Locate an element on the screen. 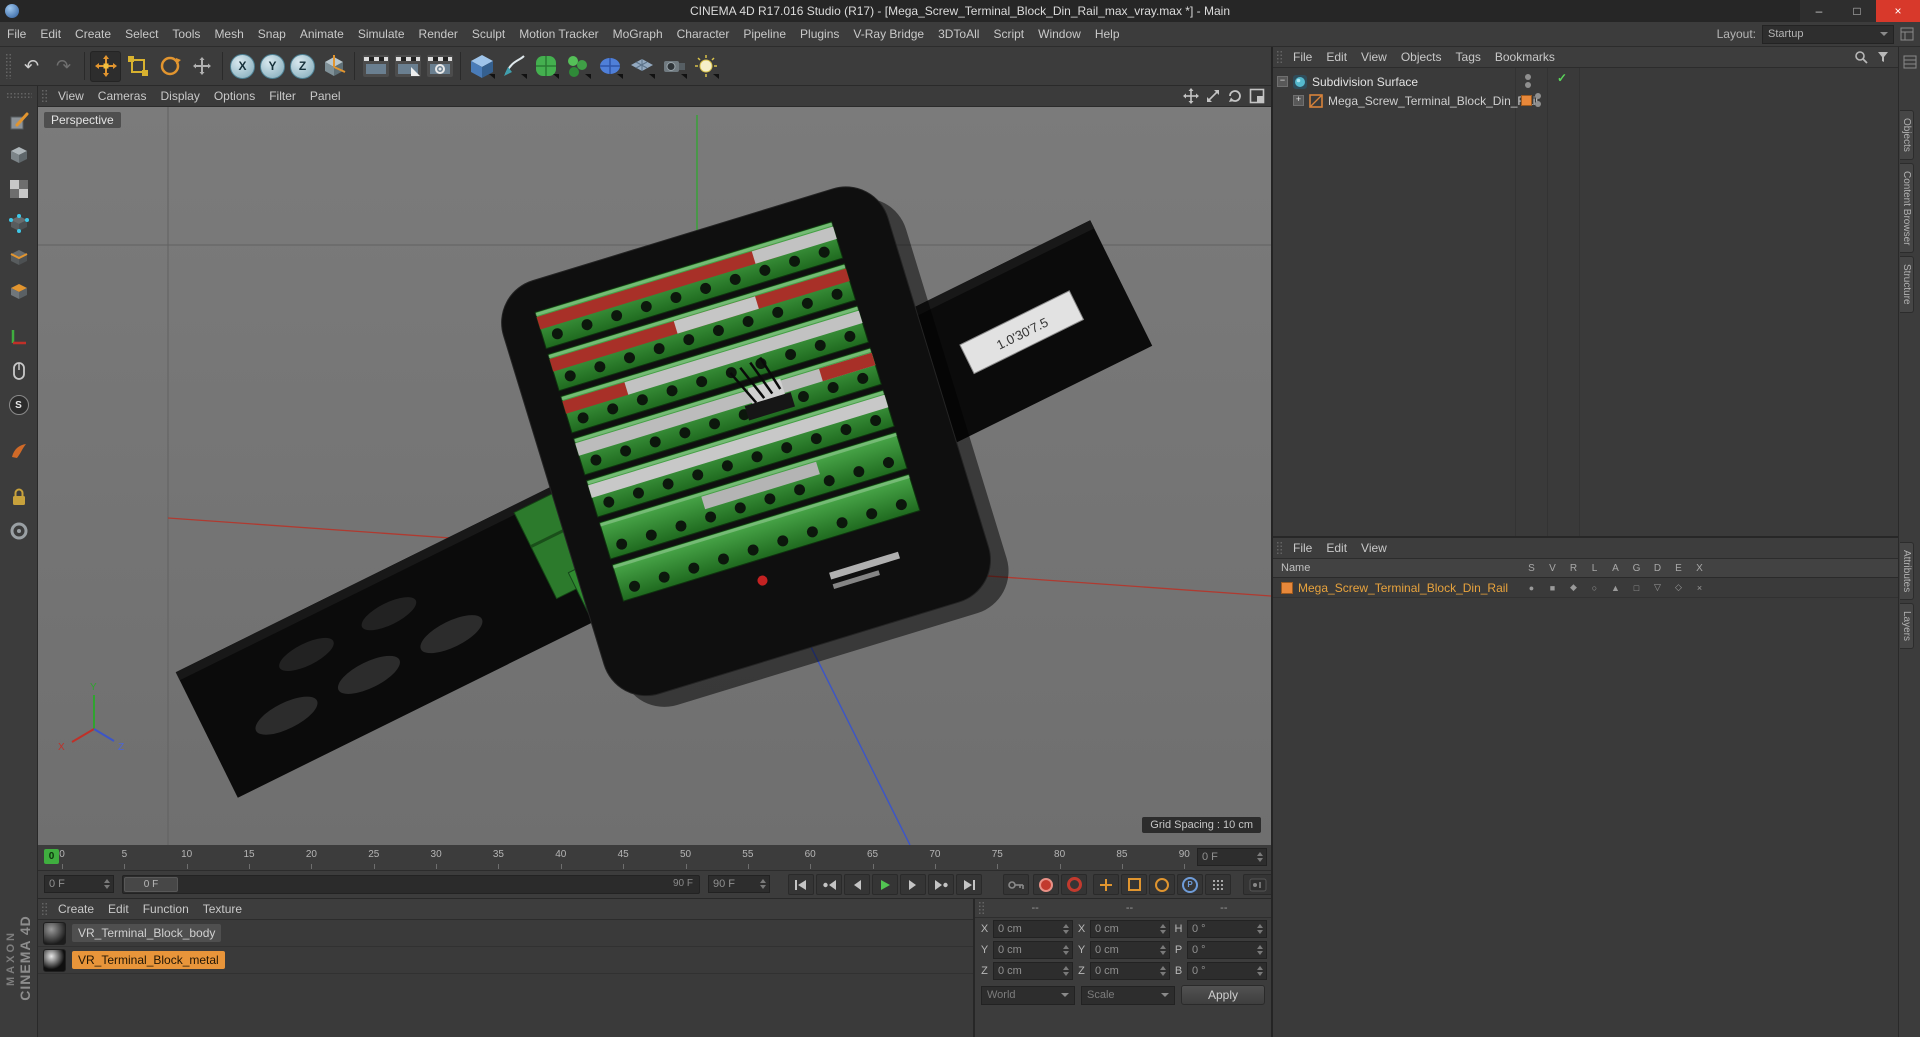 The image size is (1920, 1037). previous-frame-button is located at coordinates (857, 884).